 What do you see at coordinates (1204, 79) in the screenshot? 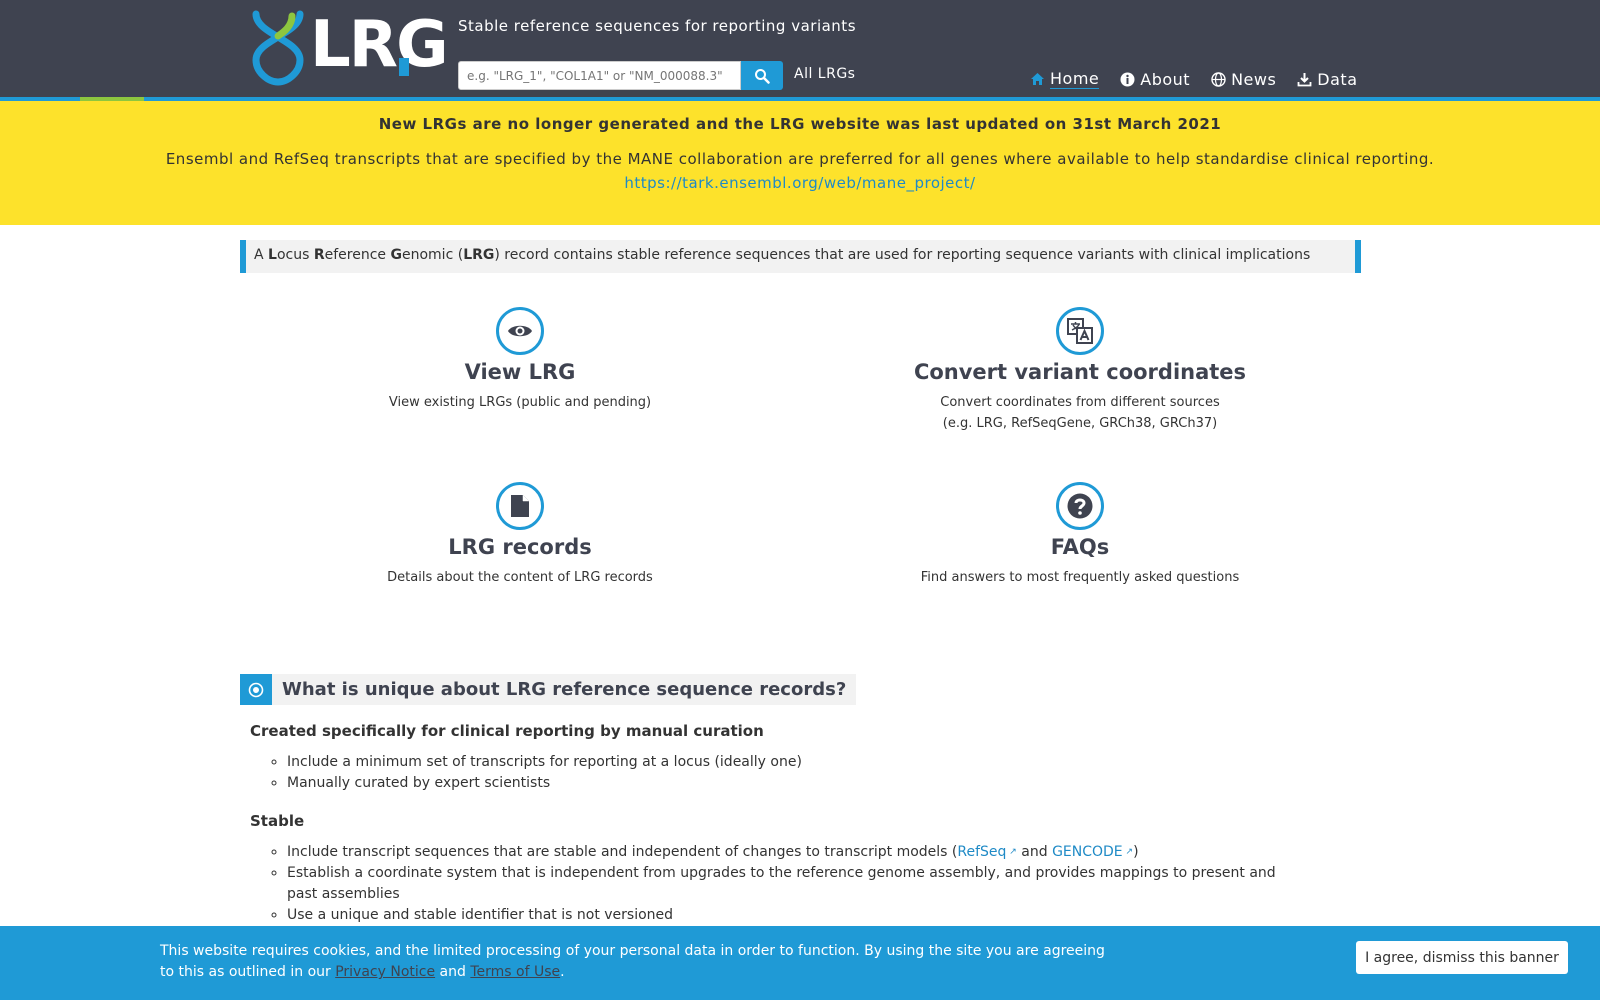
I see `main-nav: Home About News Data` at bounding box center [1204, 79].